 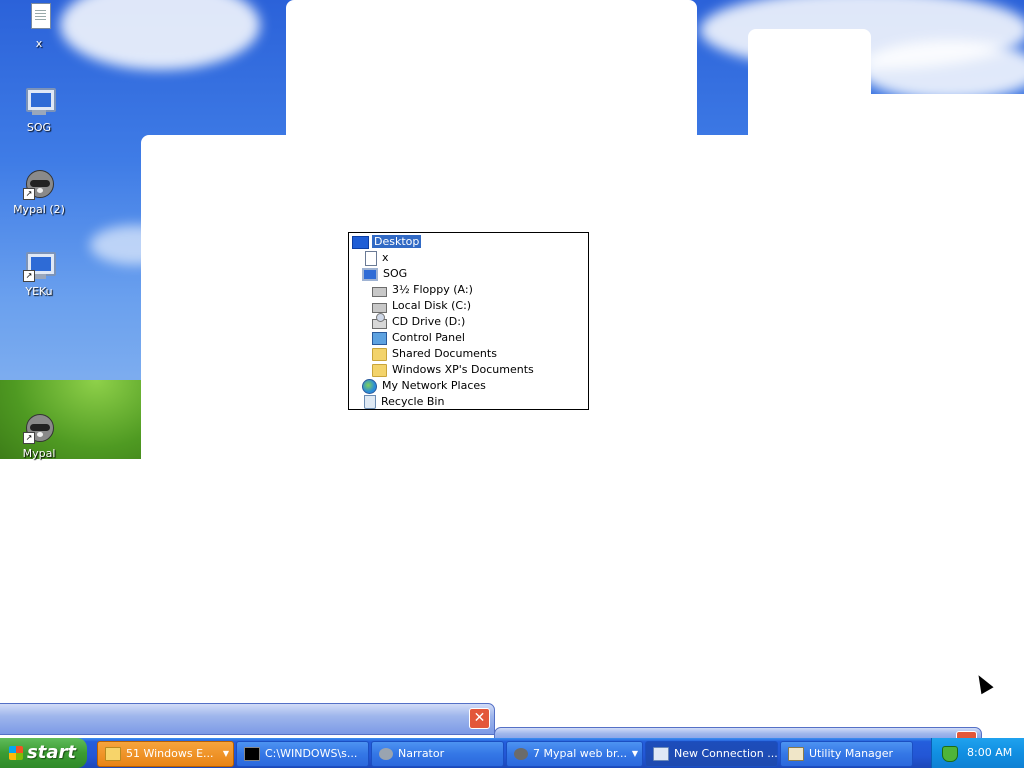 I want to click on blank-window-top, so click(x=491, y=70).